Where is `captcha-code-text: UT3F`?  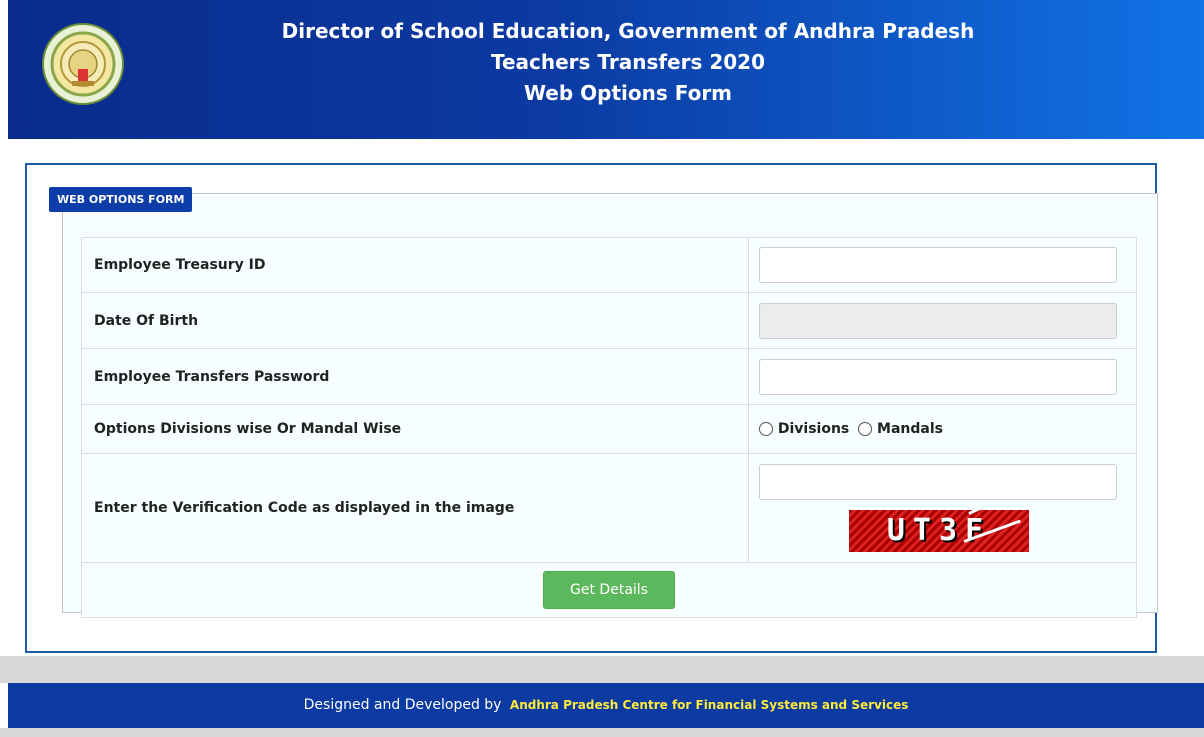
captcha-code-text: UT3F is located at coordinates (939, 530).